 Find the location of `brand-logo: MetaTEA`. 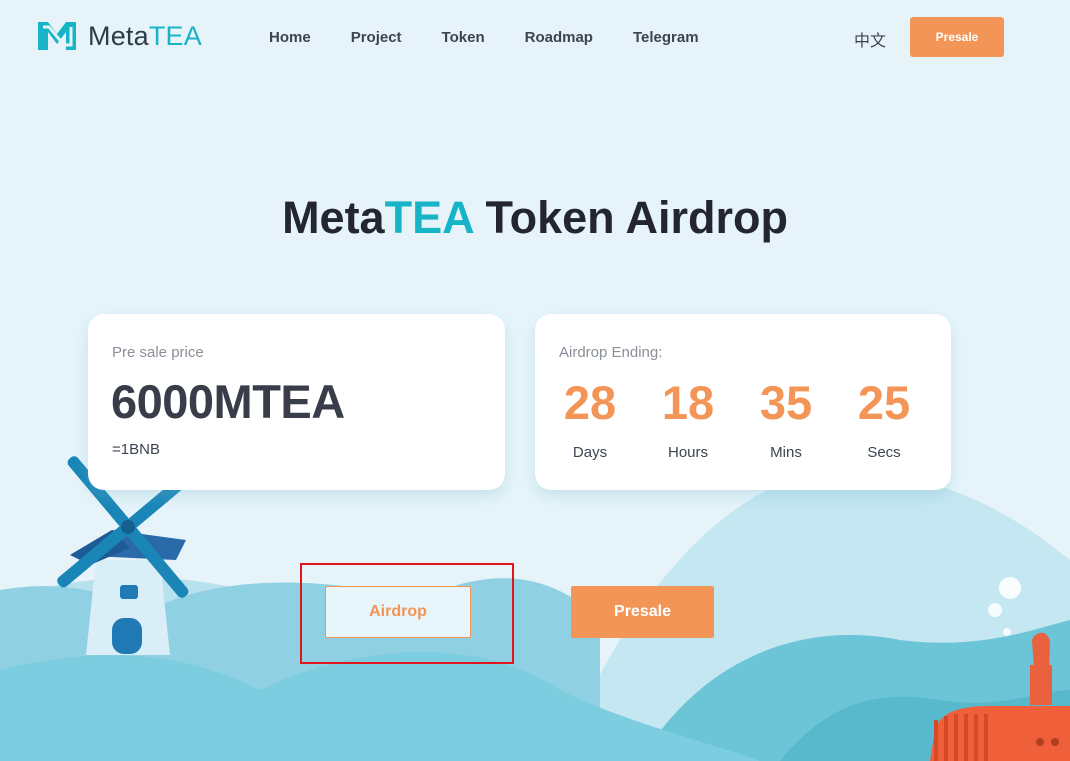

brand-logo: MetaTEA is located at coordinates (119, 36).